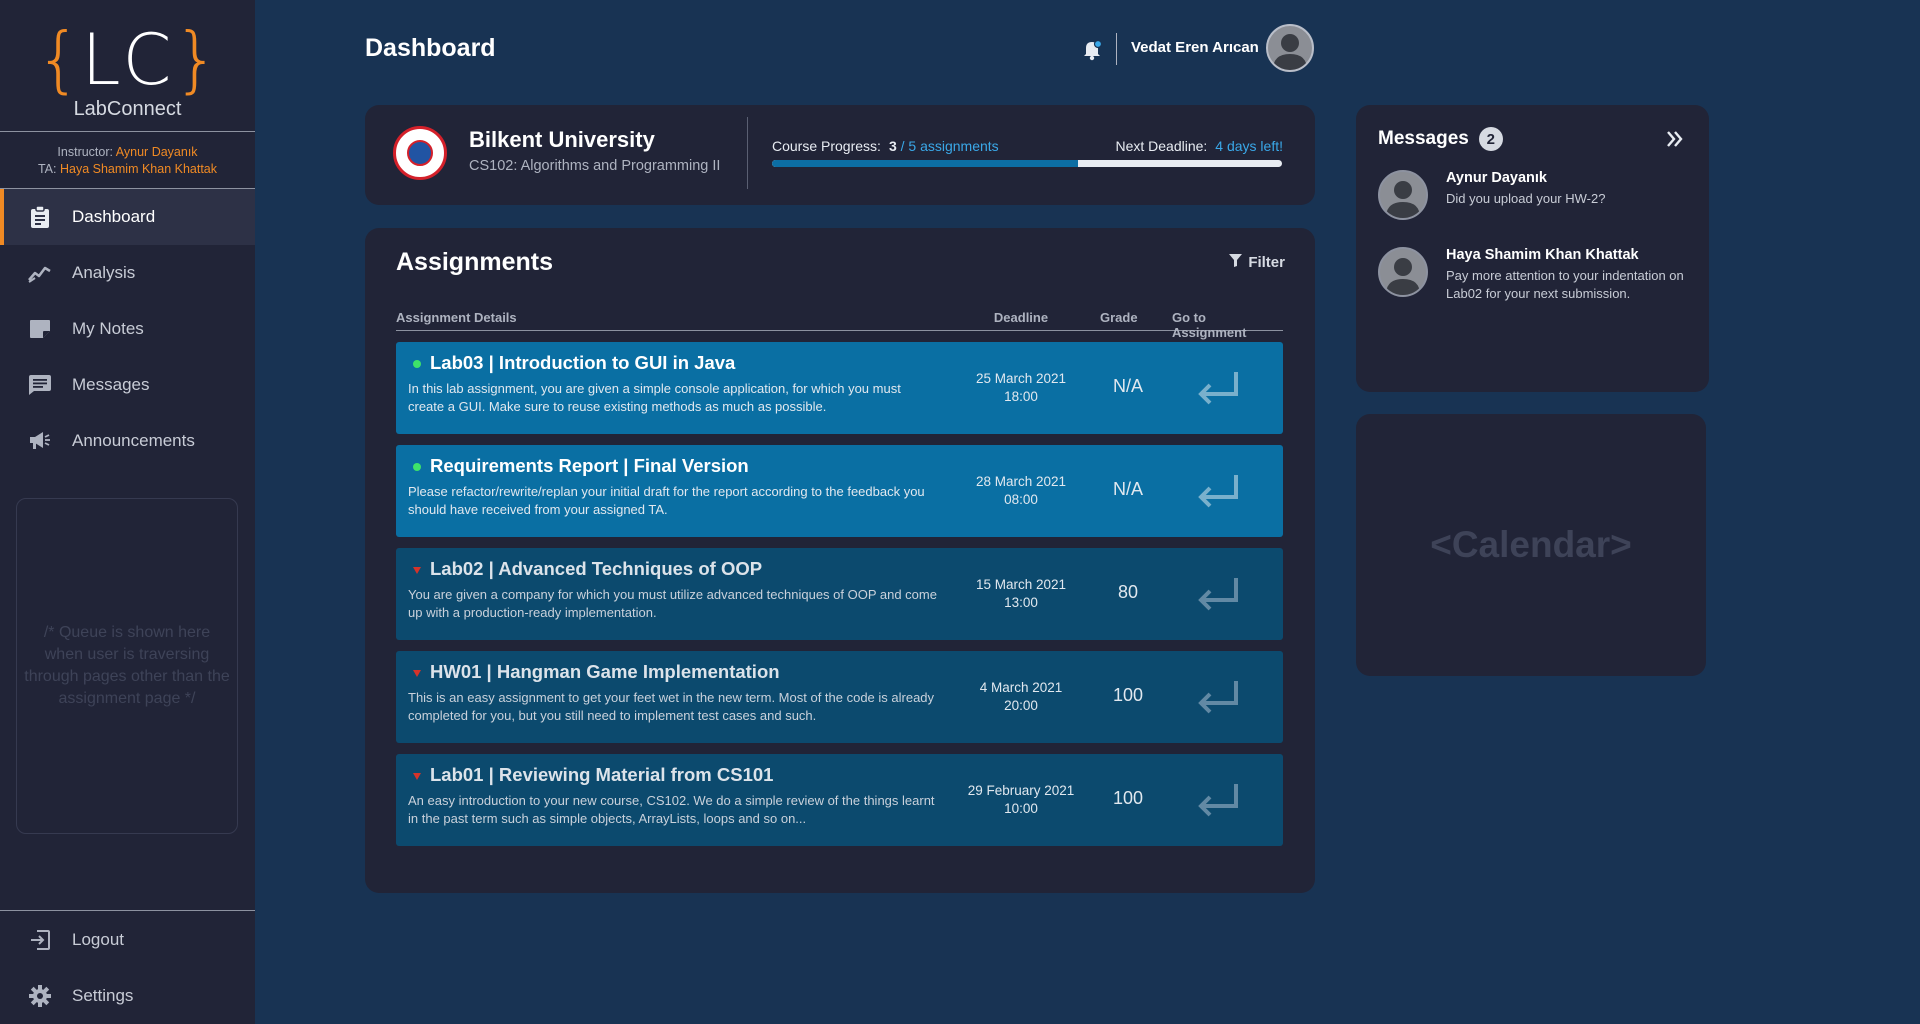 This screenshot has width=1920, height=1024. Describe the element at coordinates (1675, 139) in the screenshot. I see `double-chevron-right-icon` at that location.